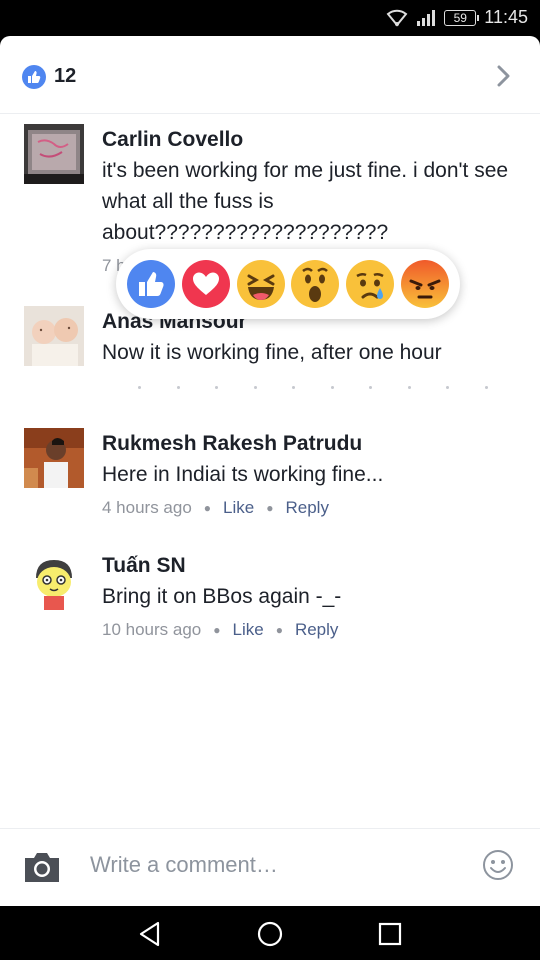 The width and height of the screenshot is (540, 960). I want to click on back-icon, so click(150, 934).